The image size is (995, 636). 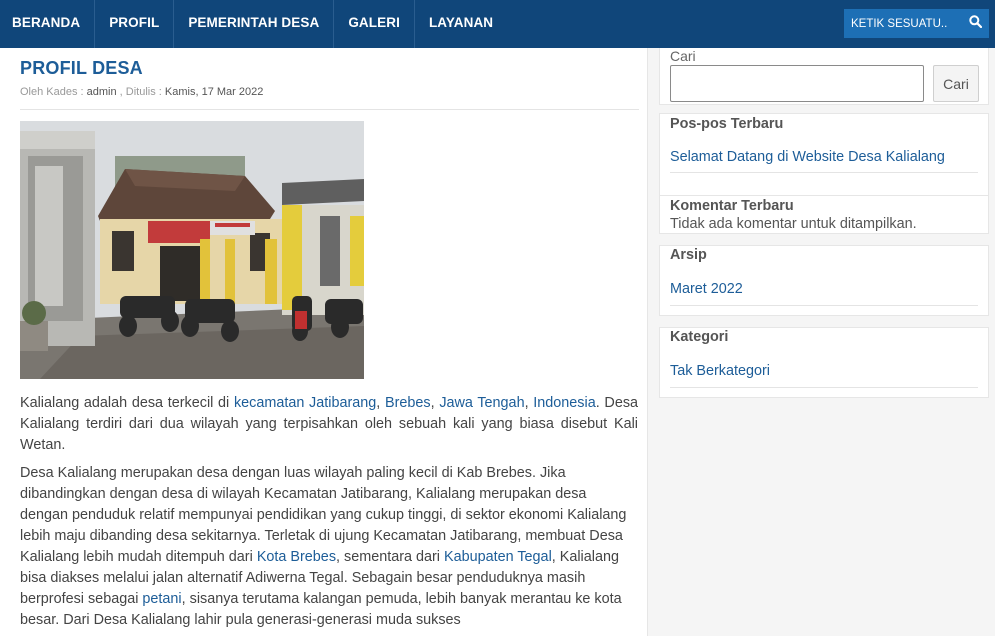 What do you see at coordinates (720, 371) in the screenshot?
I see `category-link-tak-berkategori: Tak Berkategori` at bounding box center [720, 371].